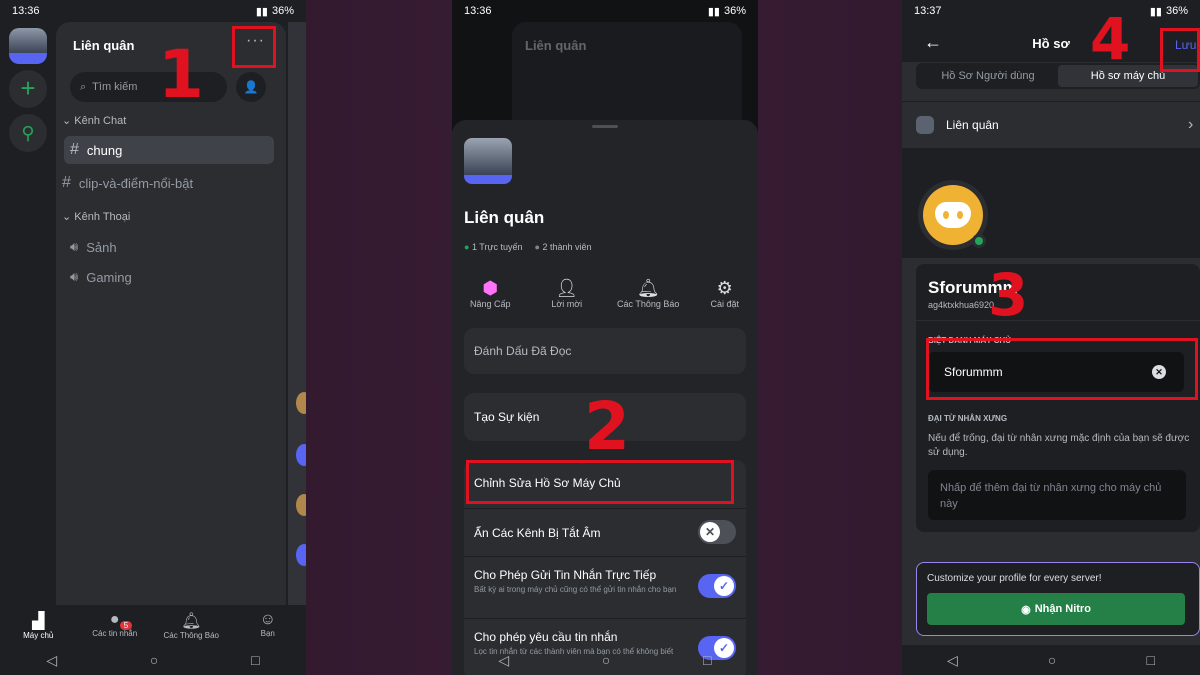 This screenshot has height=675, width=1200. What do you see at coordinates (38, 621) in the screenshot?
I see `servers-icon: ▟` at bounding box center [38, 621].